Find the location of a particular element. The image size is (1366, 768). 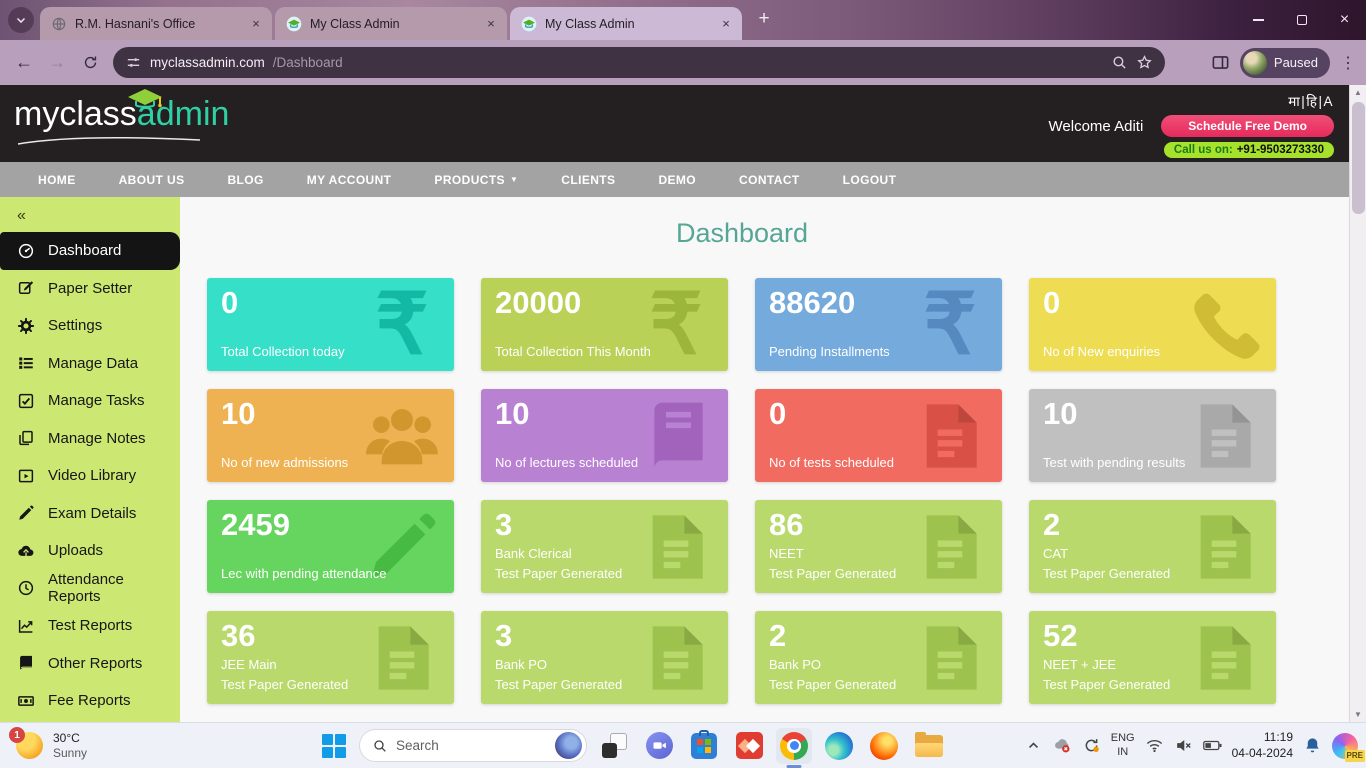

volume-muted-icon is located at coordinates (1183, 745).